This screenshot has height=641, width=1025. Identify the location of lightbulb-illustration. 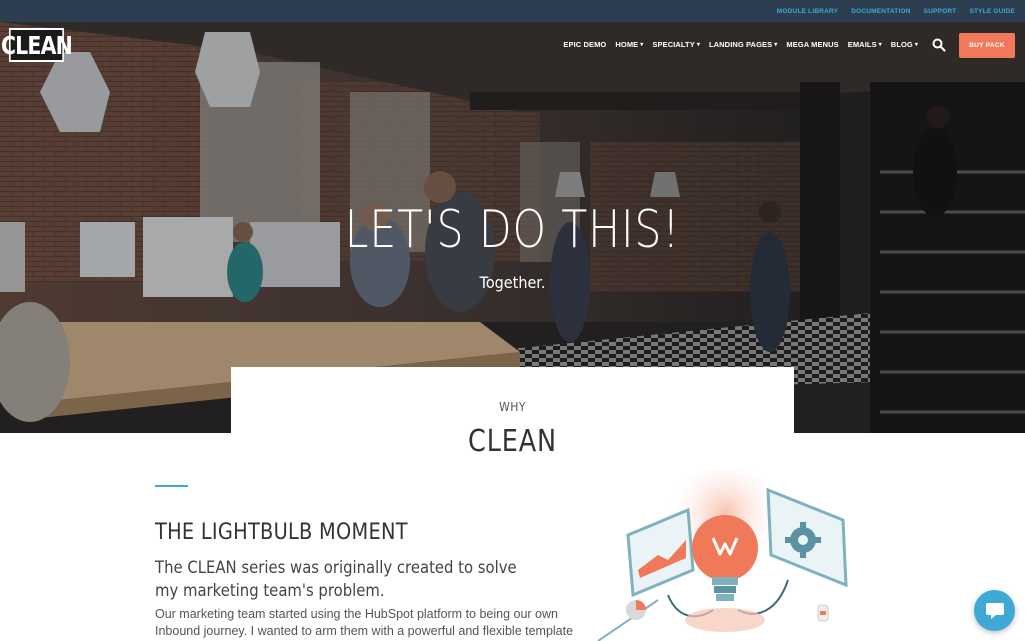
(722, 555).